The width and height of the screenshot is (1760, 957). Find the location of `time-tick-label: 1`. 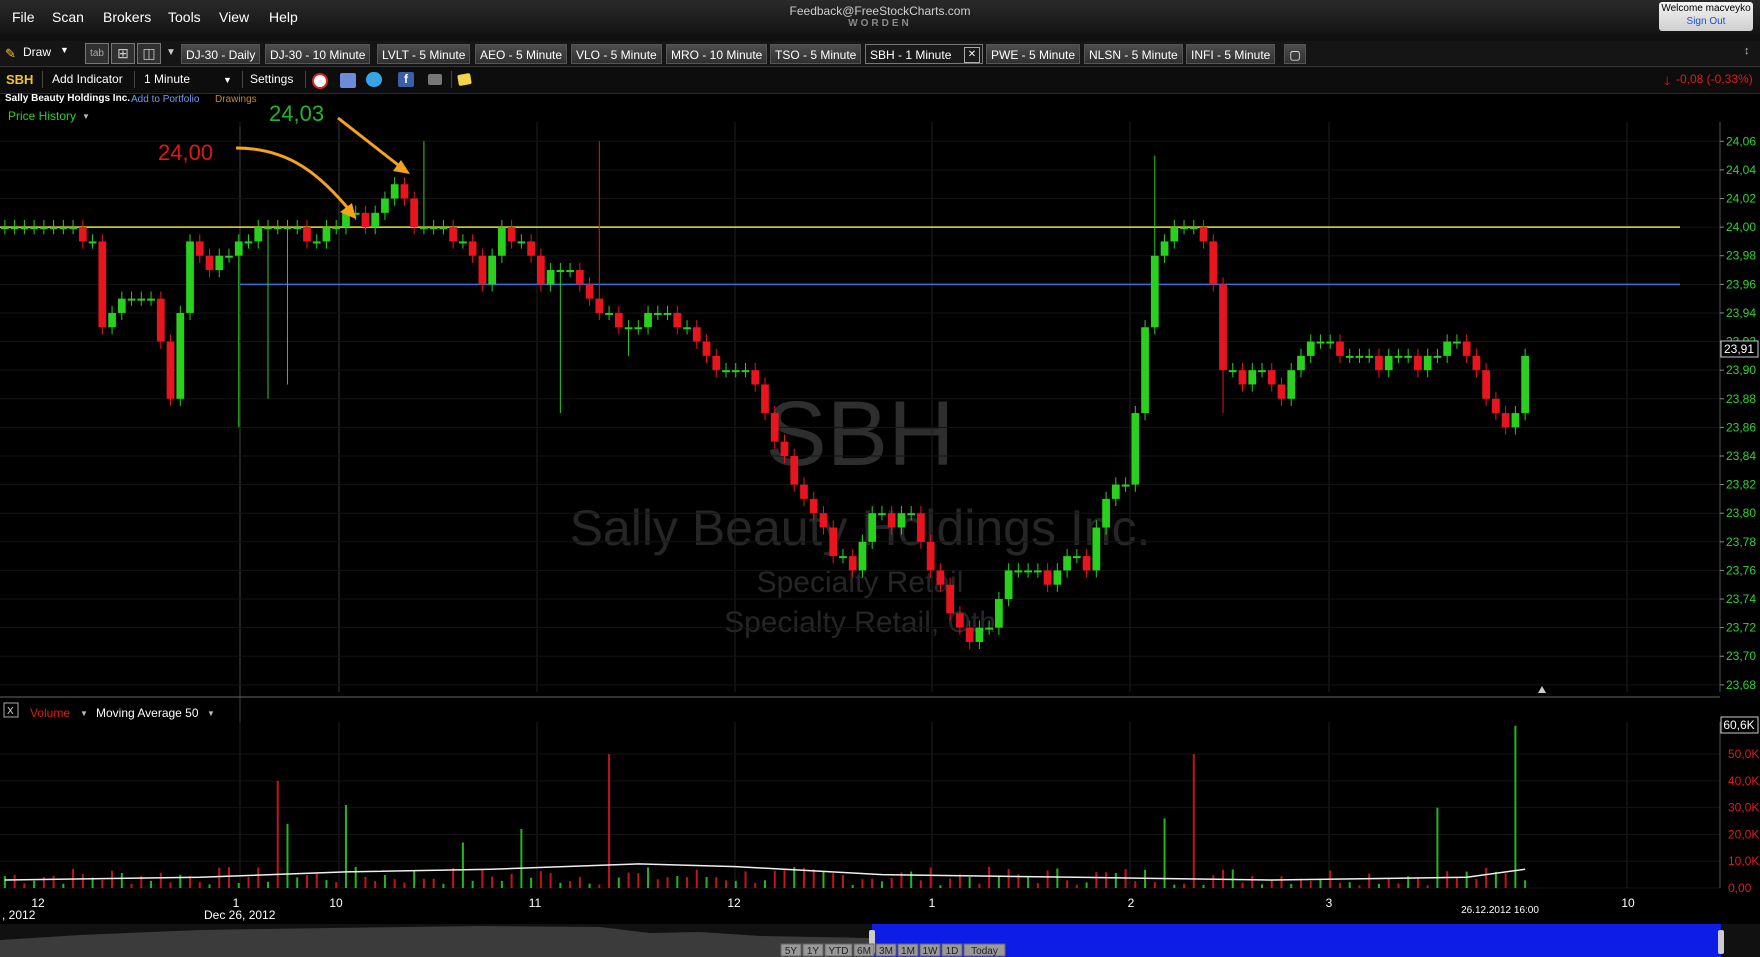

time-tick-label: 1 is located at coordinates (932, 903).